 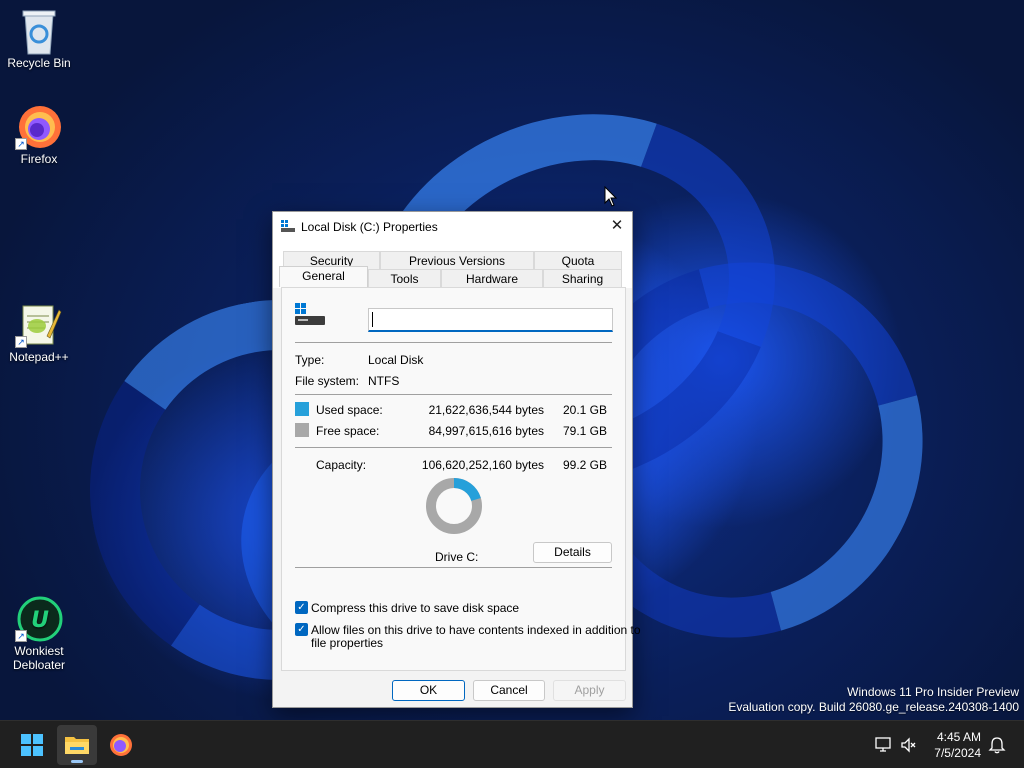 What do you see at coordinates (490, 320) in the screenshot?
I see `drive-name-input` at bounding box center [490, 320].